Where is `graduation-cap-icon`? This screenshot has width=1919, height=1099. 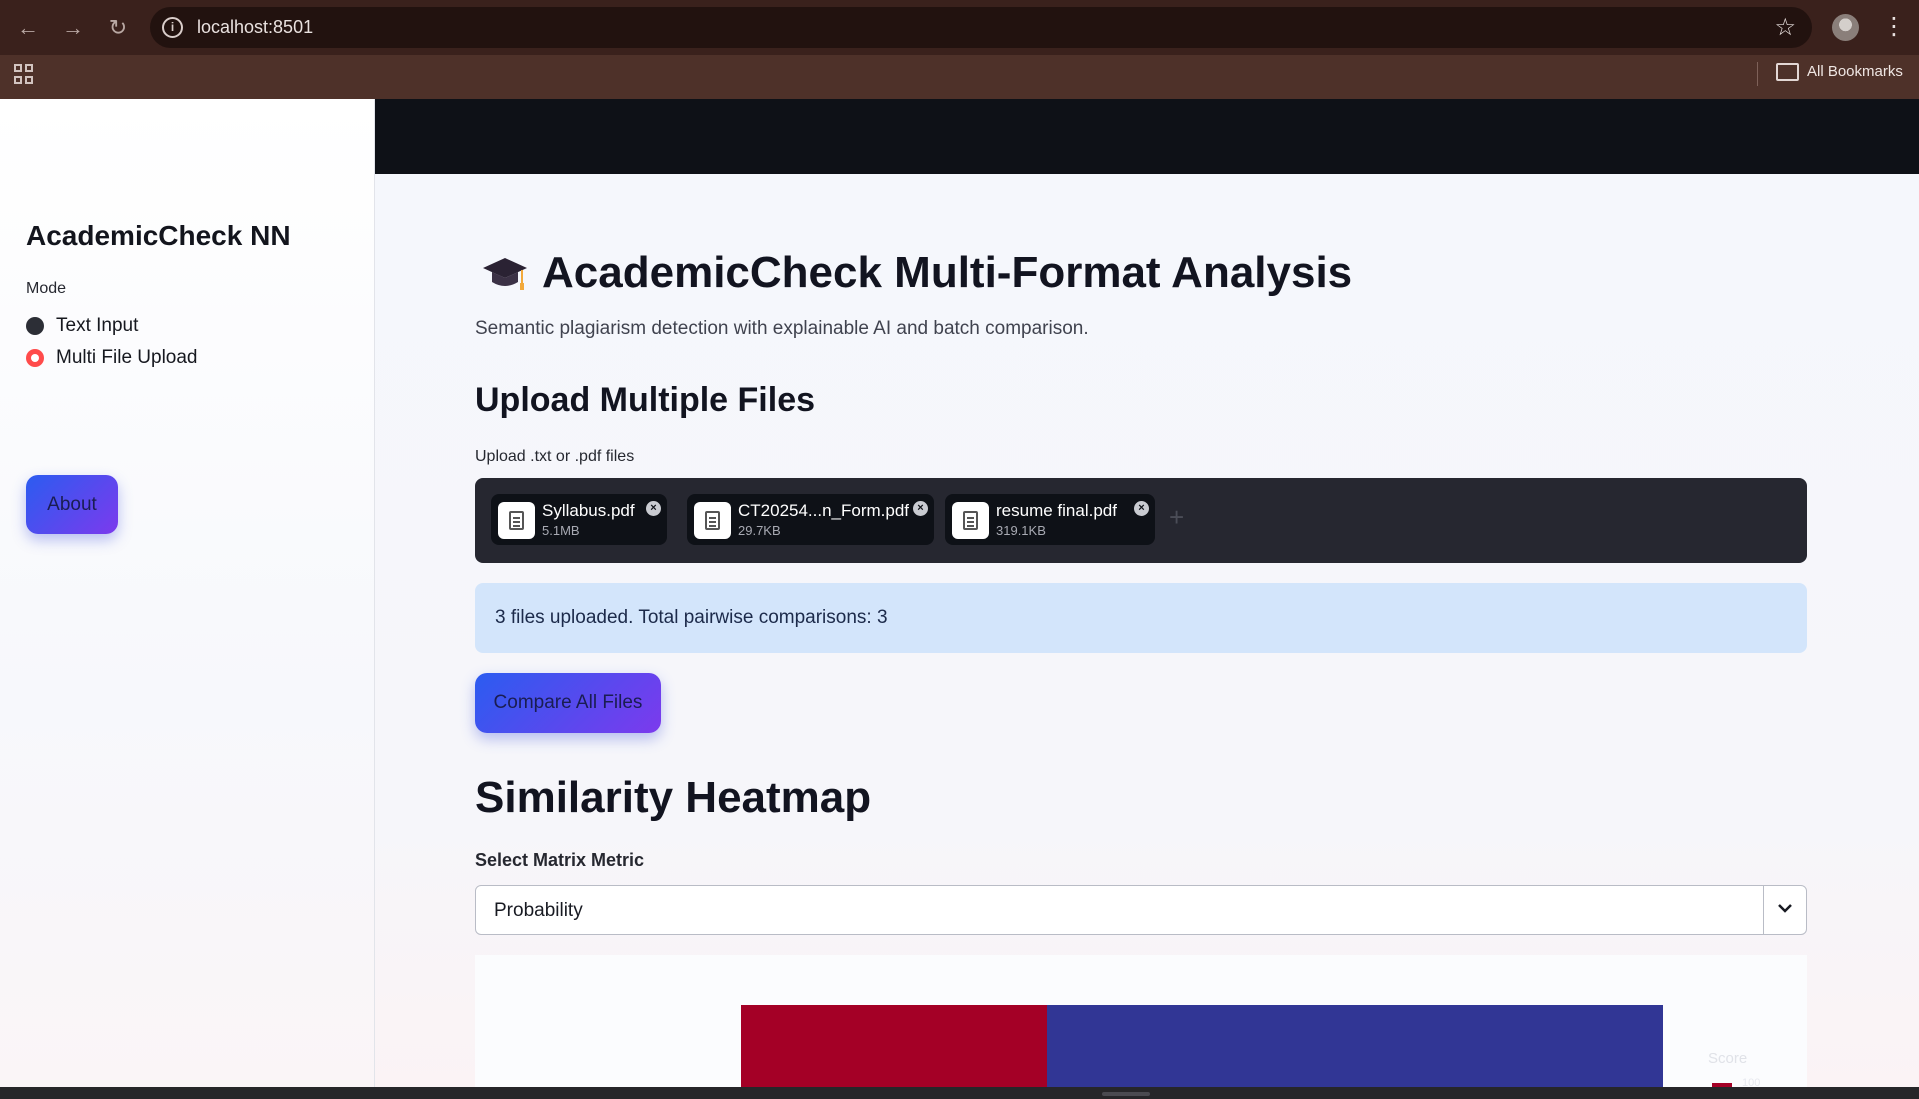 graduation-cap-icon is located at coordinates (505, 274).